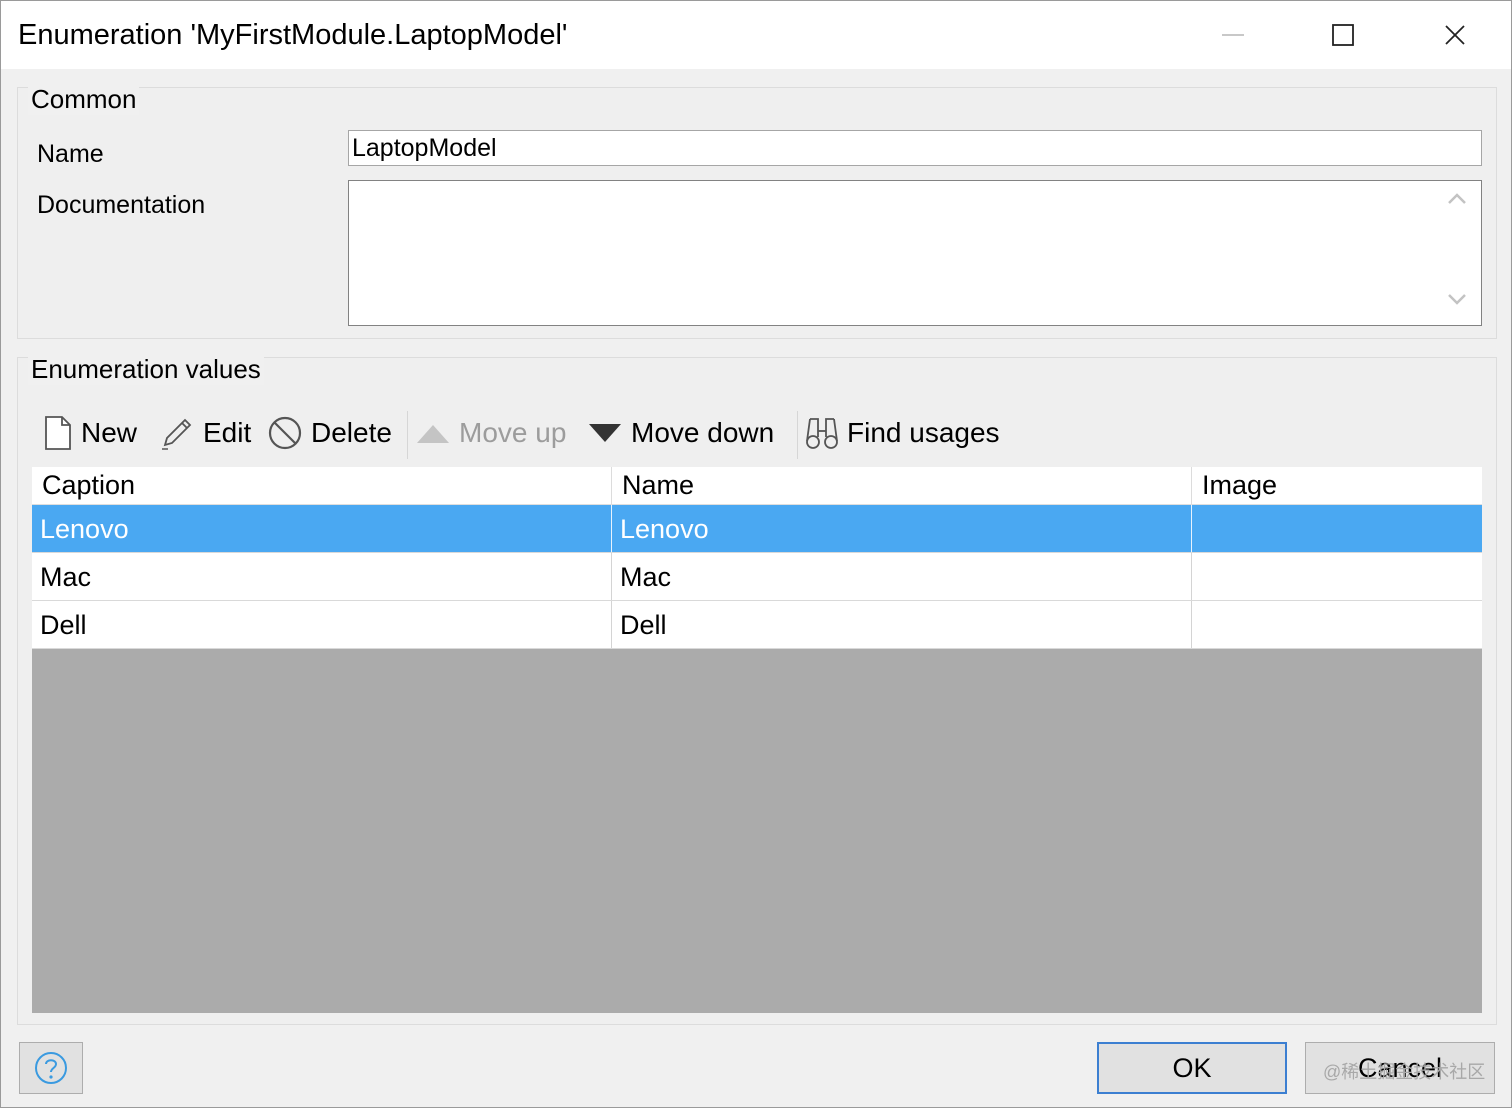 The width and height of the screenshot is (1512, 1108). I want to click on close-icon, so click(1455, 35).